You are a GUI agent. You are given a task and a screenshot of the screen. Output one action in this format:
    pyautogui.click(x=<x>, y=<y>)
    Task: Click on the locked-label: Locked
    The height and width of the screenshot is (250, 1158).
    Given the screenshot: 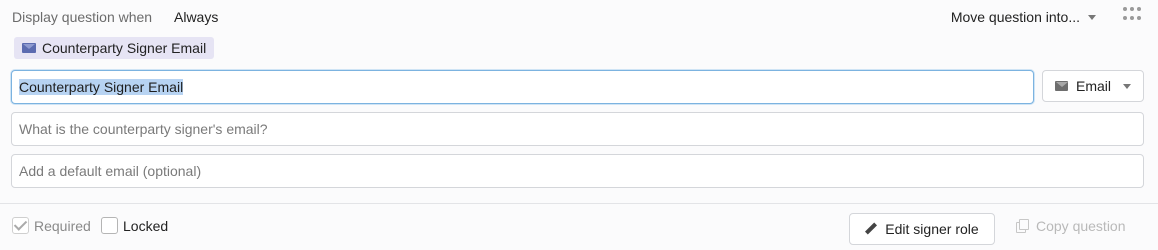 What is the action you would take?
    pyautogui.click(x=146, y=225)
    